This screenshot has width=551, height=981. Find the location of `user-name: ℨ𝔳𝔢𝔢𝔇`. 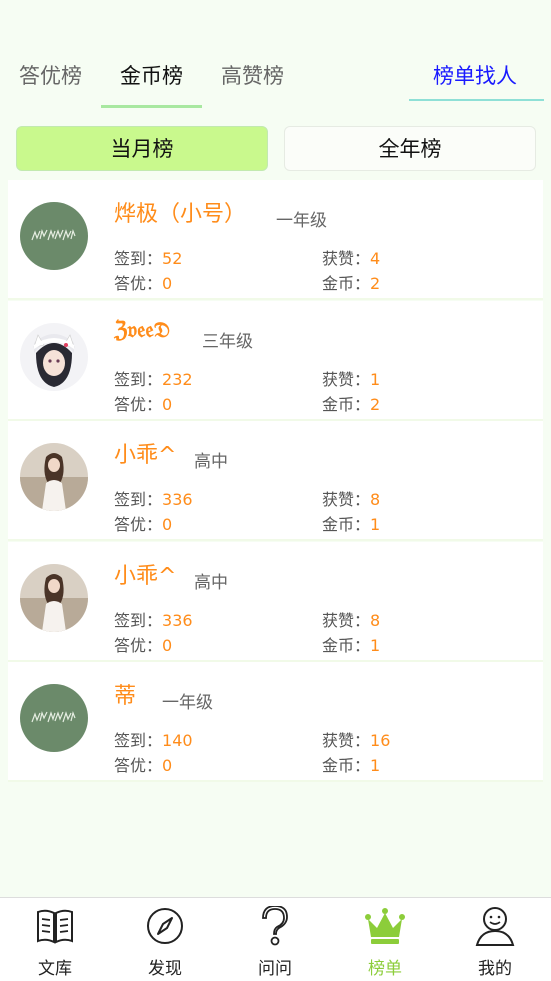

user-name: ℨ𝔳𝔢𝔢𝔇 is located at coordinates (142, 329).